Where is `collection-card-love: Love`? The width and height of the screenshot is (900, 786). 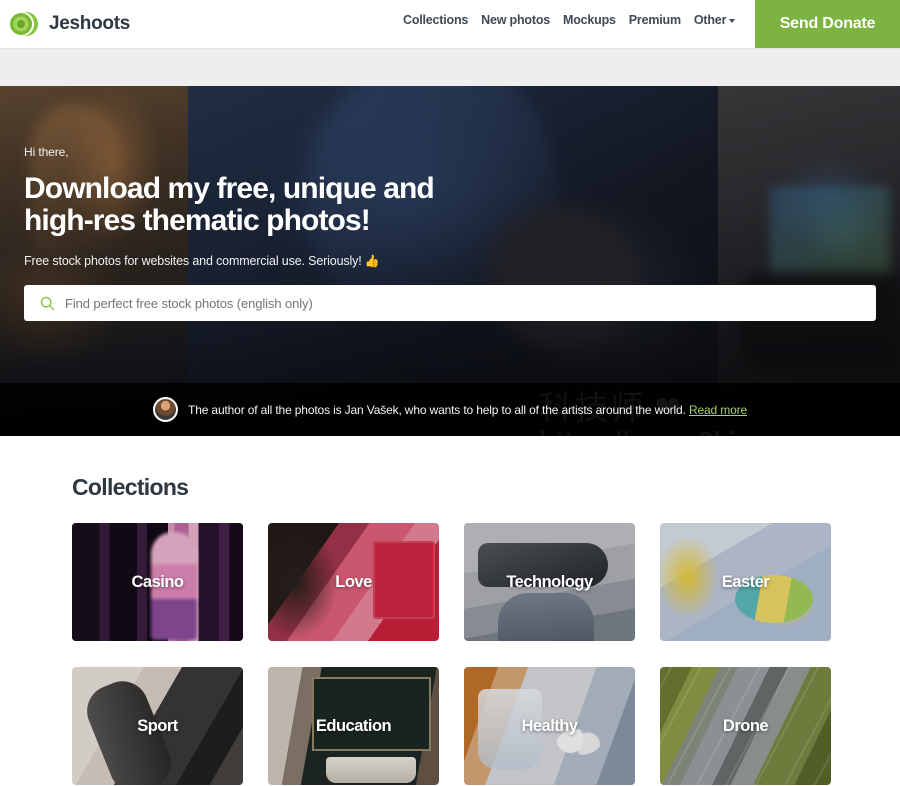
collection-card-love: Love is located at coordinates (353, 582).